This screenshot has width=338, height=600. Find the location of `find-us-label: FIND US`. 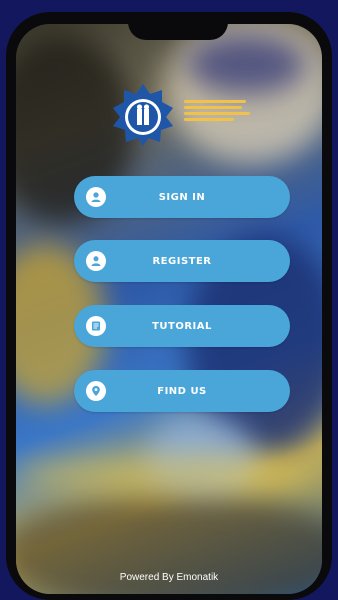

find-us-label: FIND US is located at coordinates (182, 391).